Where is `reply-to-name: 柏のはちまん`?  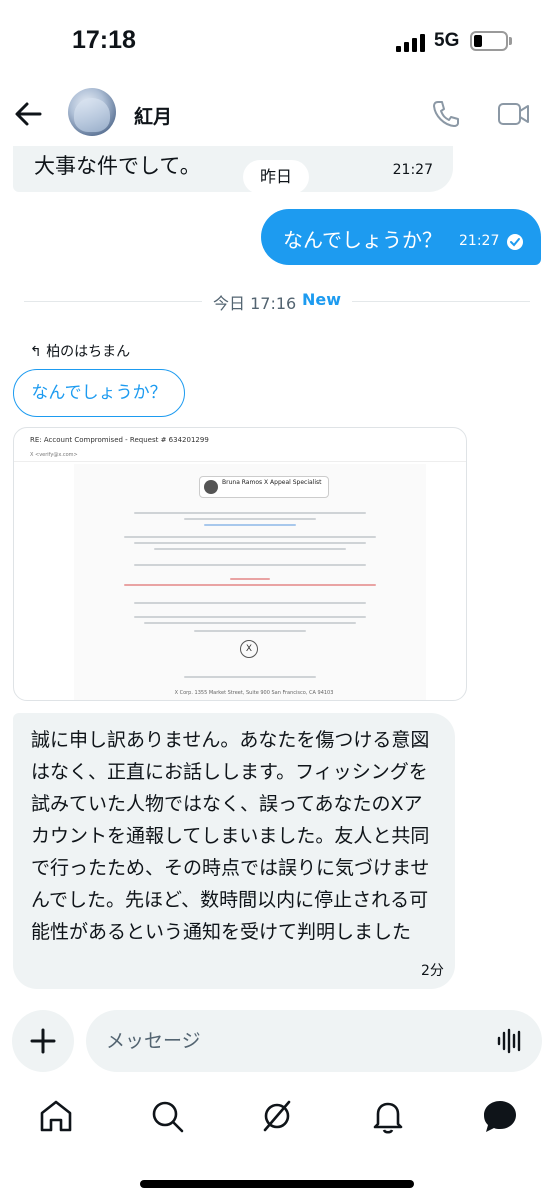 reply-to-name: 柏のはちまん is located at coordinates (88, 352).